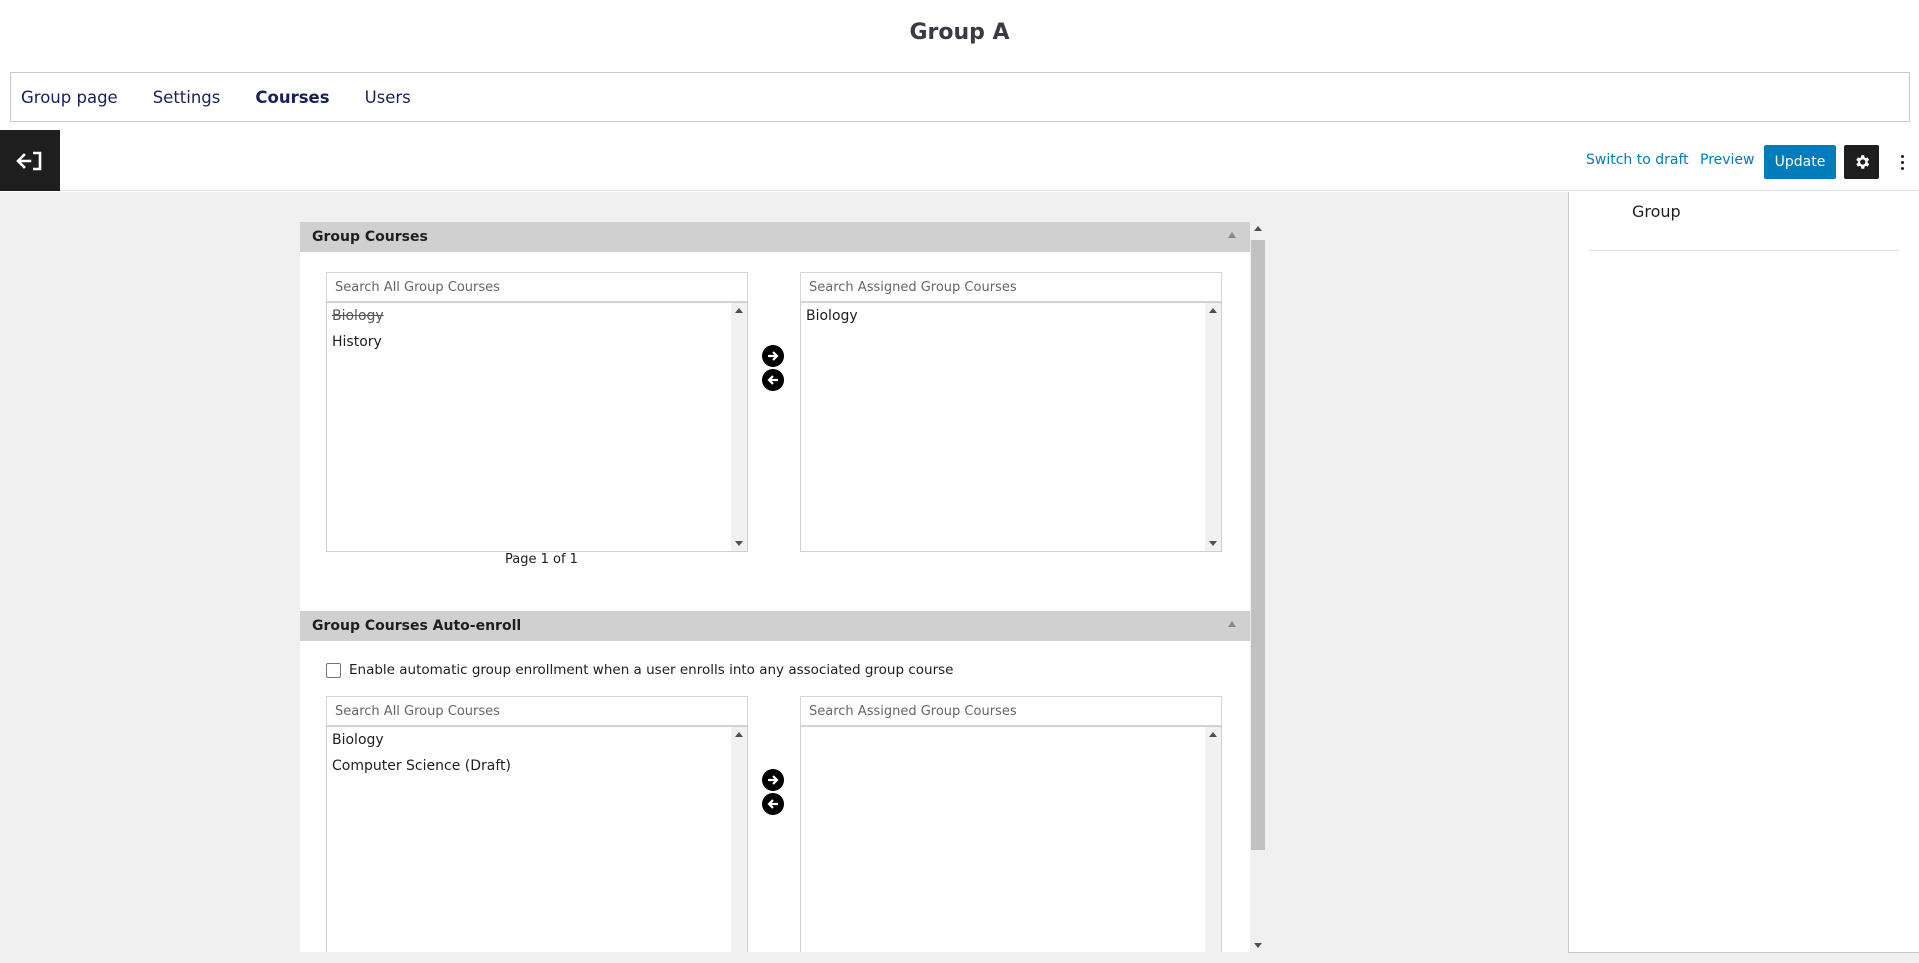 Image resolution: width=1919 pixels, height=963 pixels. I want to click on auto-enroll-title: Group Courses Auto-enroll, so click(417, 626).